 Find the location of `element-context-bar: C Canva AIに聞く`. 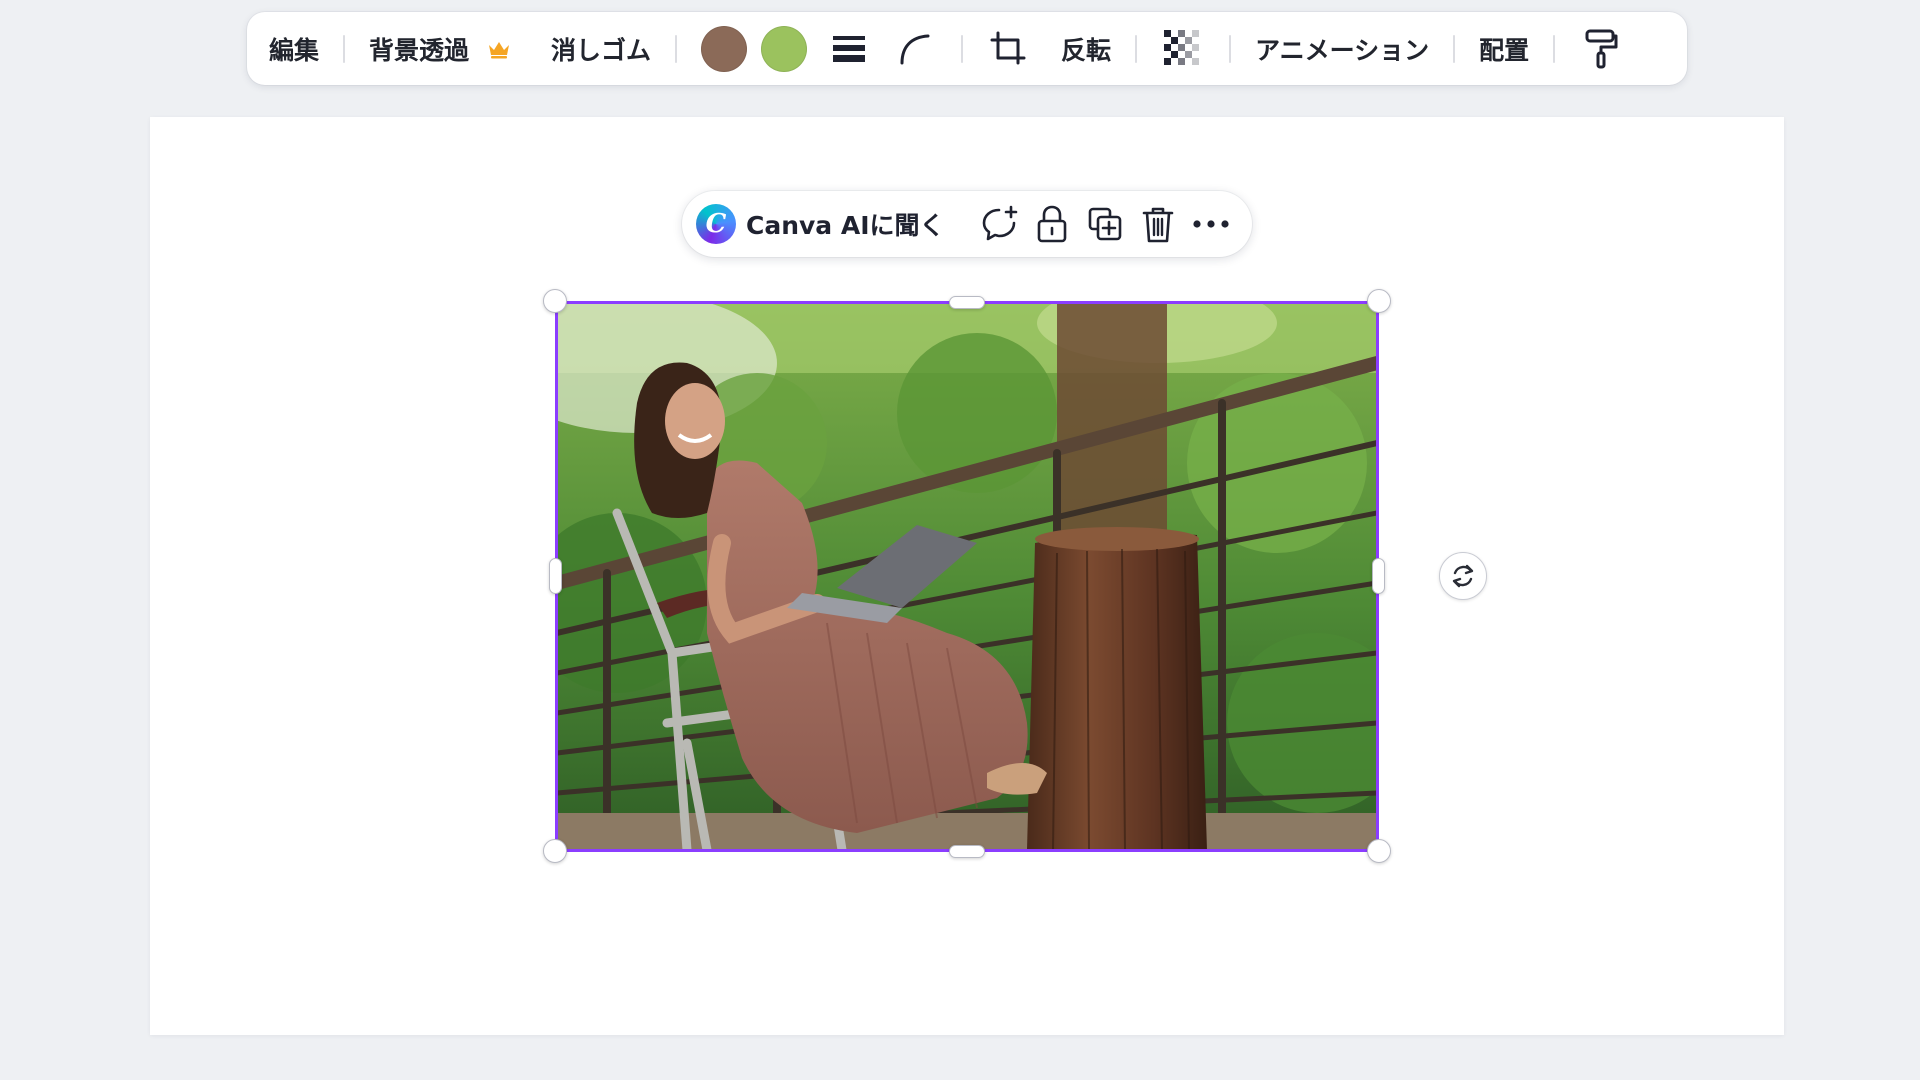

element-context-bar: C Canva AIに聞く is located at coordinates (967, 224).